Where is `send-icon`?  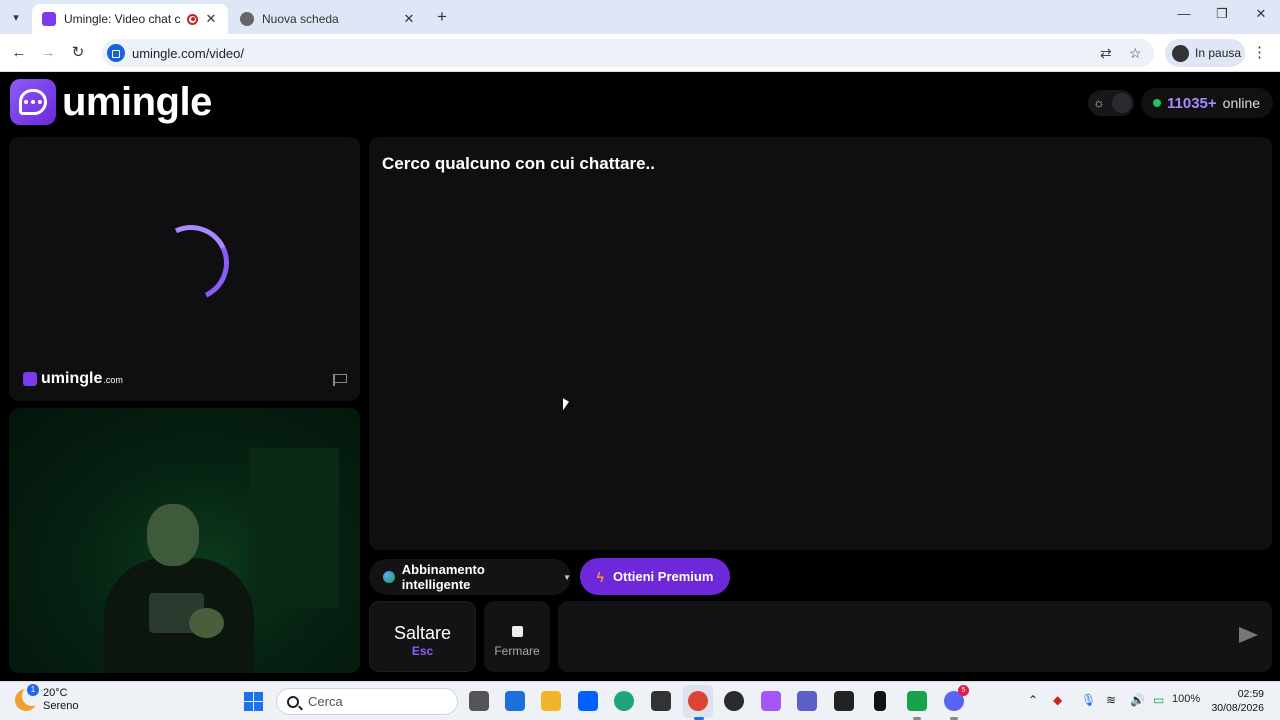 send-icon is located at coordinates (1248, 635).